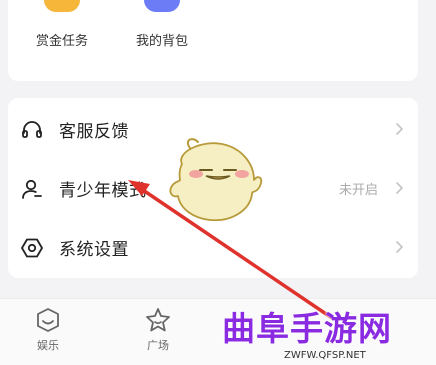 The height and width of the screenshot is (365, 436). What do you see at coordinates (216, 180) in the screenshot?
I see `duck-mascot-sticker` at bounding box center [216, 180].